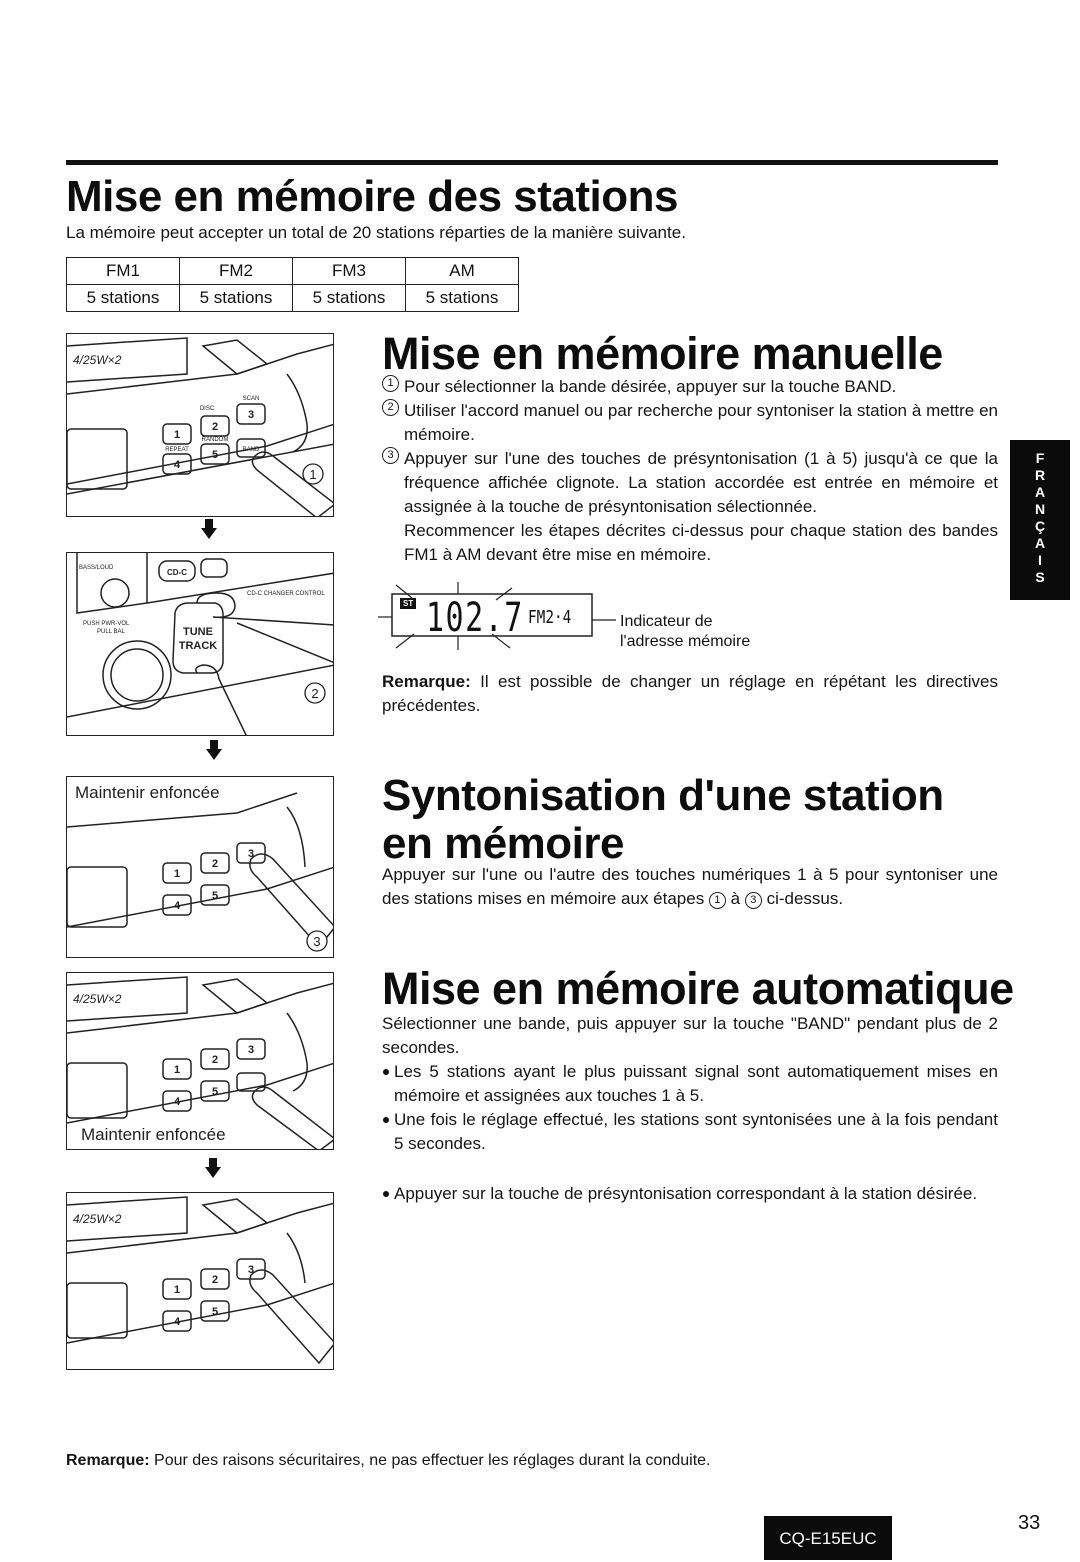  What do you see at coordinates (123, 271) in the screenshot?
I see `table-header-cell: FM1` at bounding box center [123, 271].